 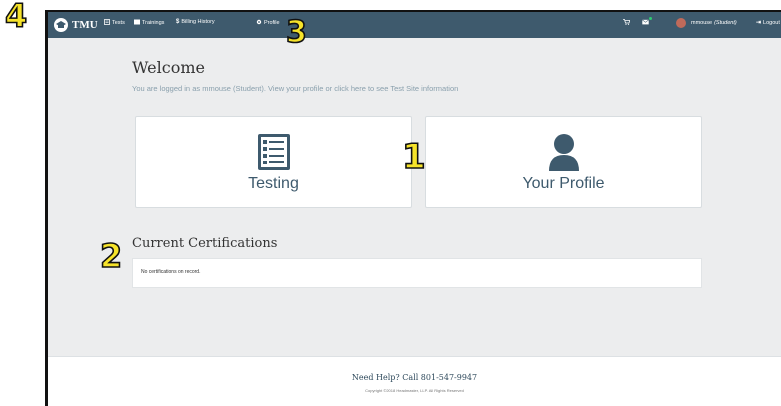 I want to click on nav-profile-label: Profile, so click(x=272, y=23).